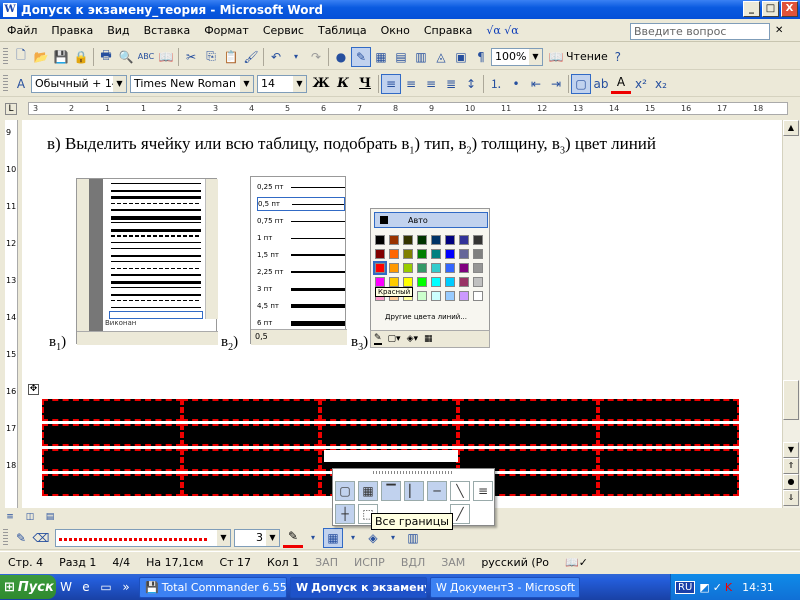 The image size is (800, 600). What do you see at coordinates (576, 562) in the screenshot?
I see `spelling-status-icon: 📖✓` at bounding box center [576, 562].